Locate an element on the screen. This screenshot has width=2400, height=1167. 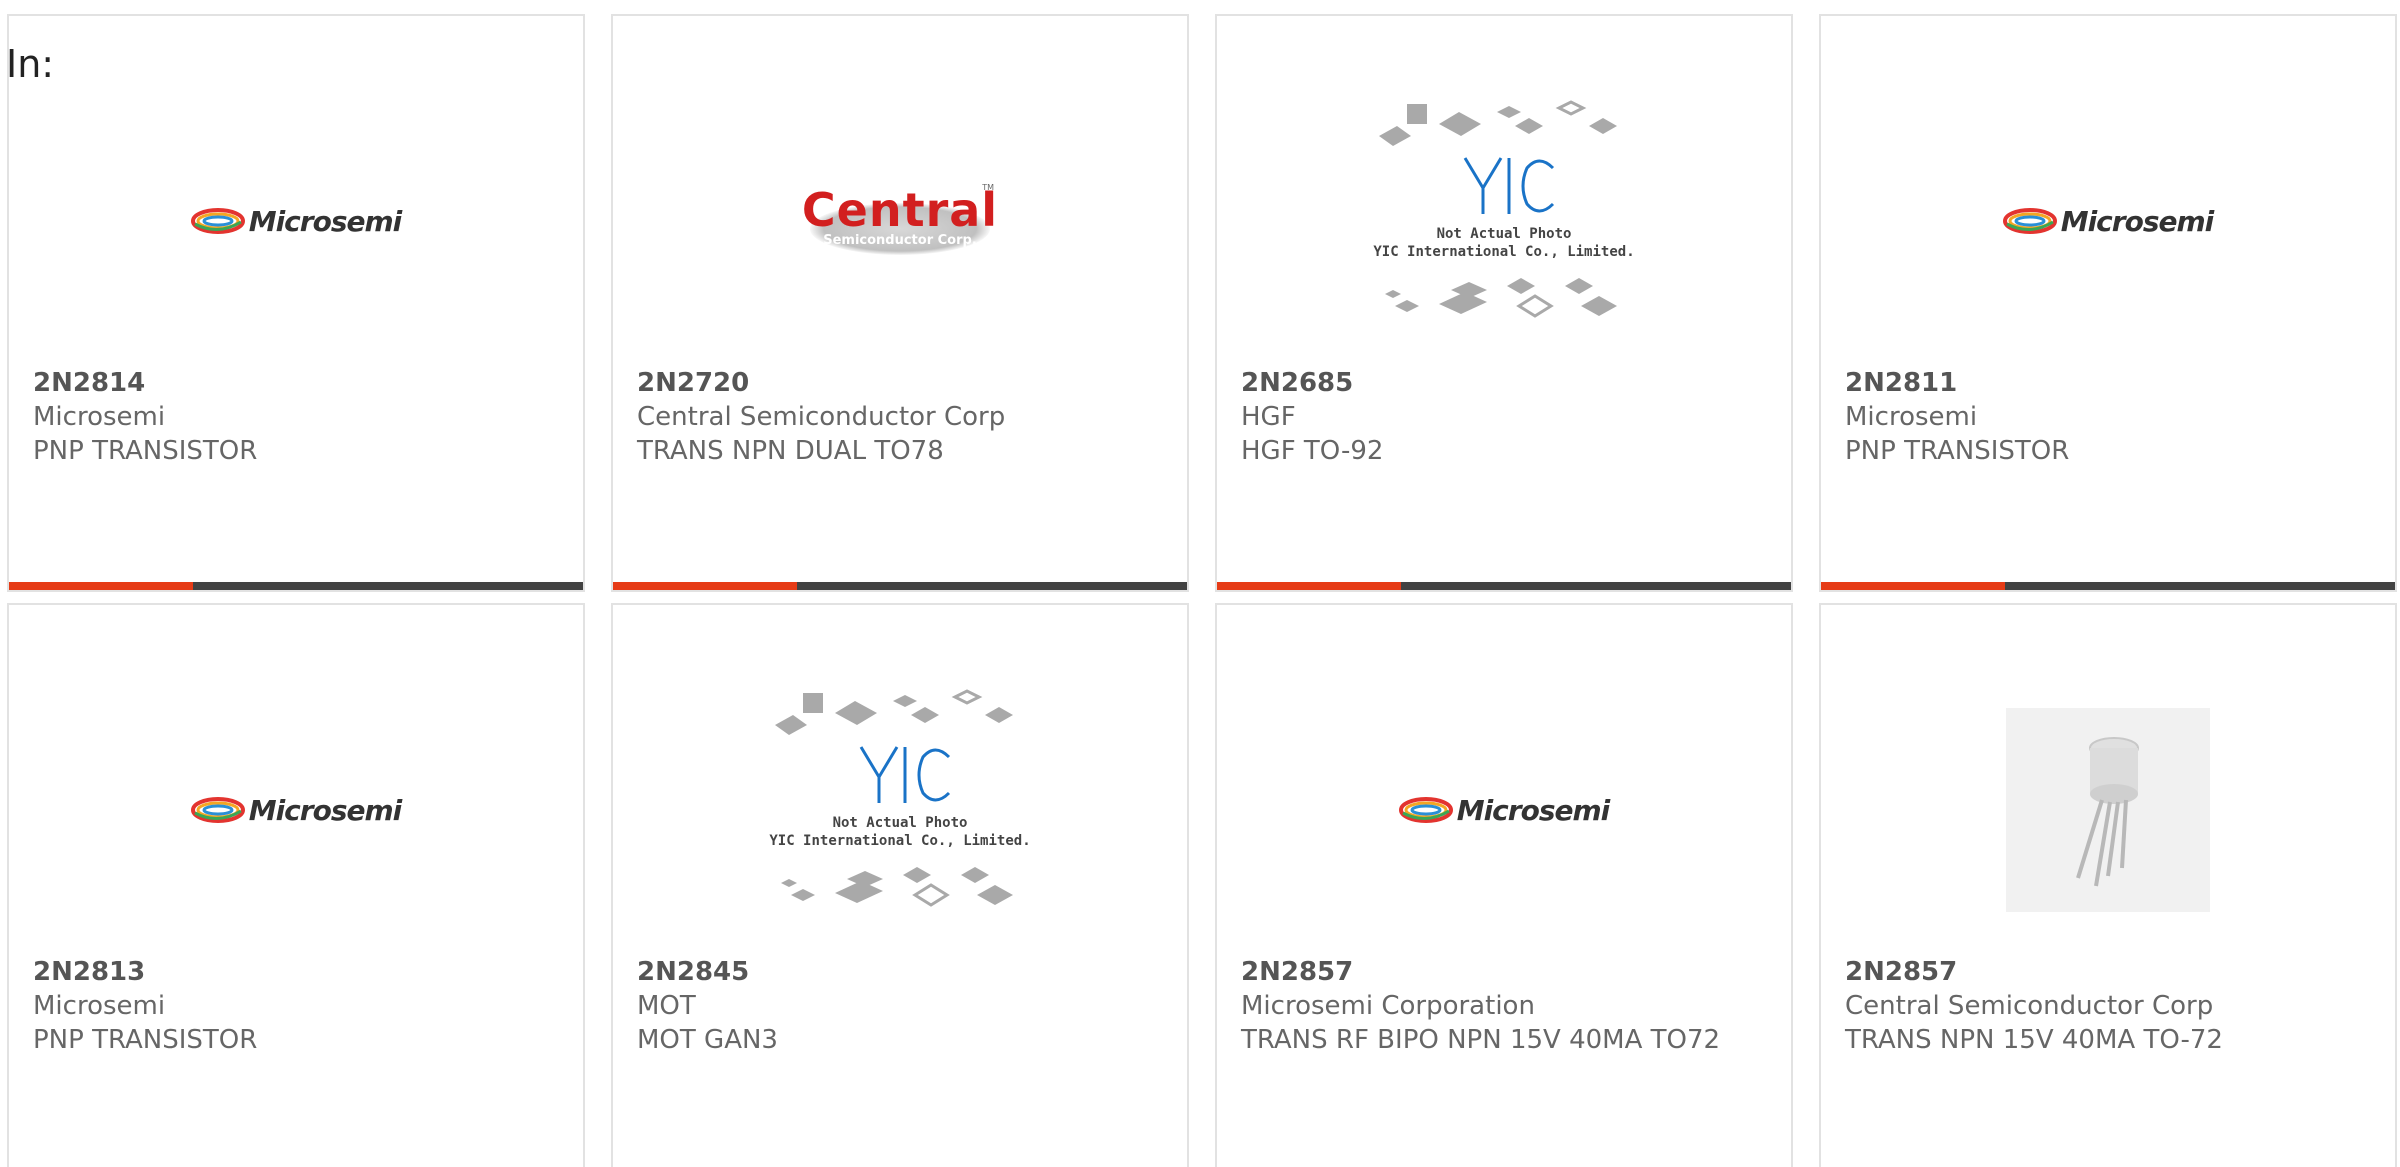
product-image: Central Semiconductor Corp. TM is located at coordinates (900, 221).